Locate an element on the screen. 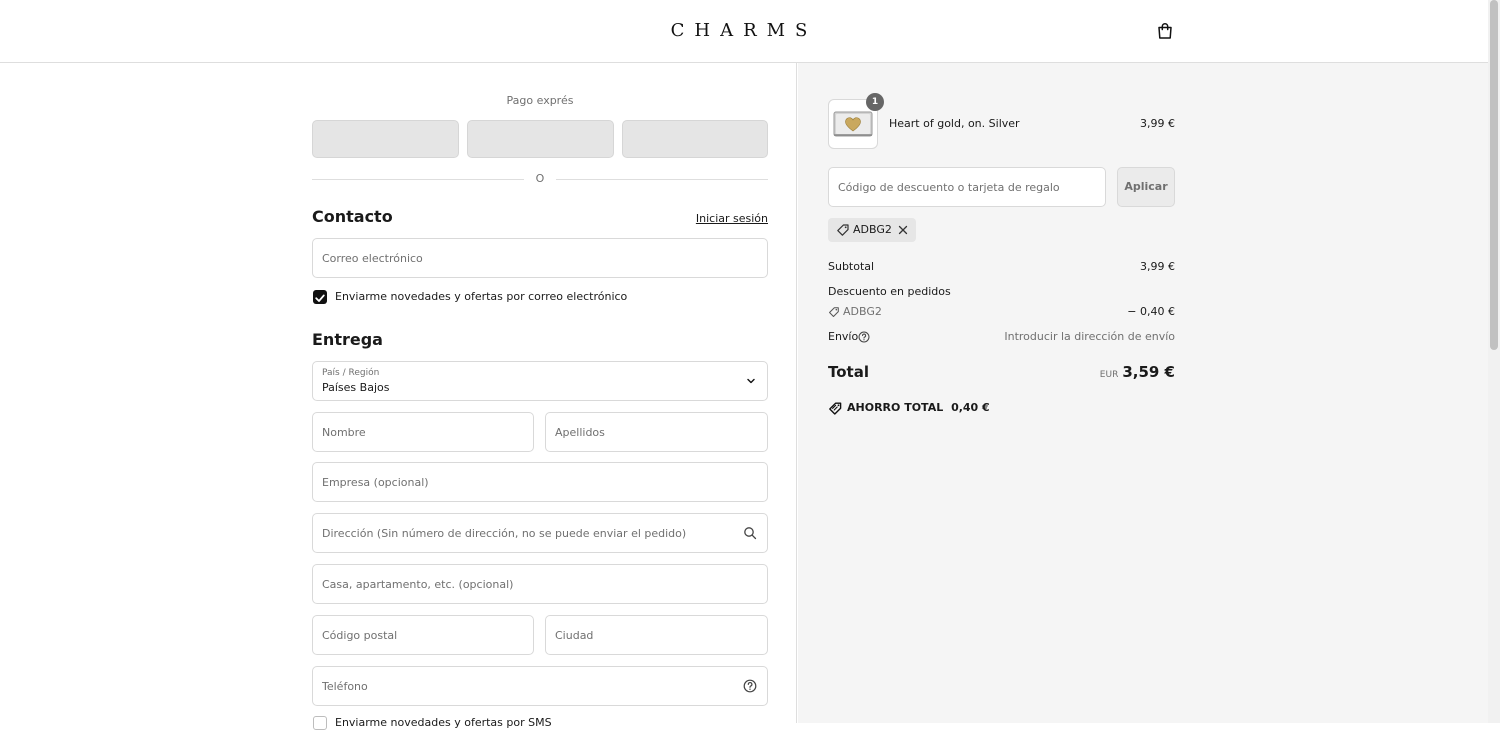  phone-field is located at coordinates (540, 686).